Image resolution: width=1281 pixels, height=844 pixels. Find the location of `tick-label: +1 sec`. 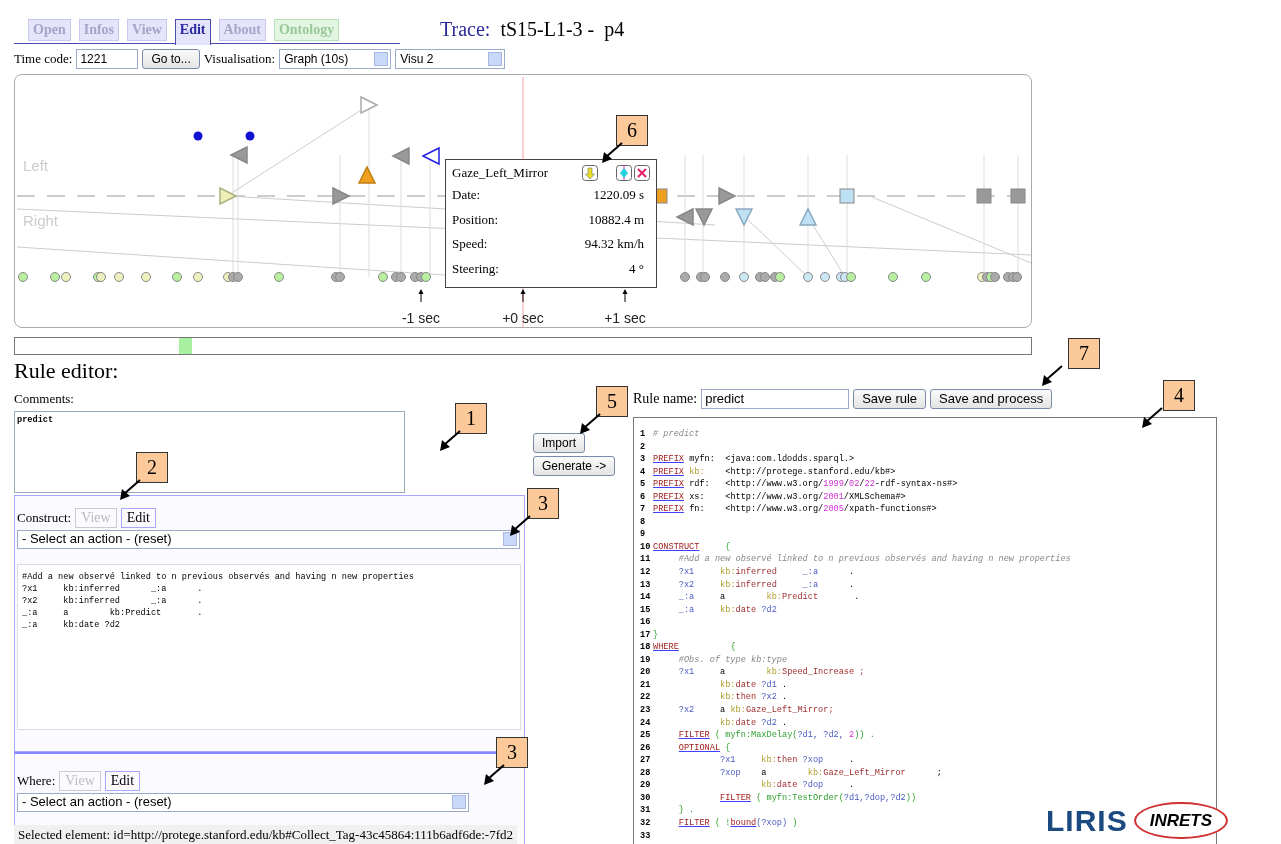

tick-label: +1 sec is located at coordinates (625, 318).